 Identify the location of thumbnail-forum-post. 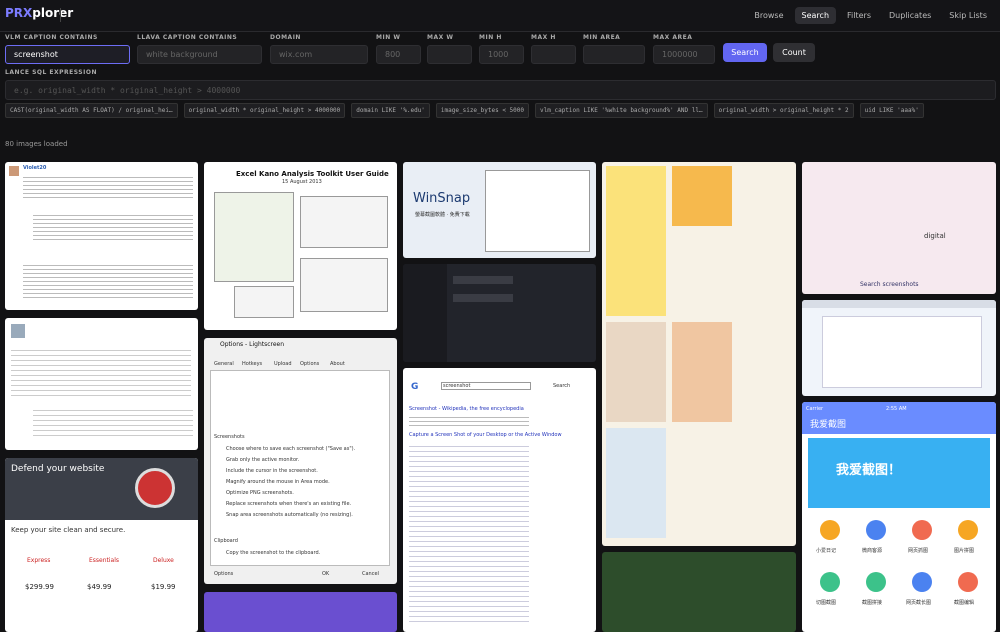
(101, 384).